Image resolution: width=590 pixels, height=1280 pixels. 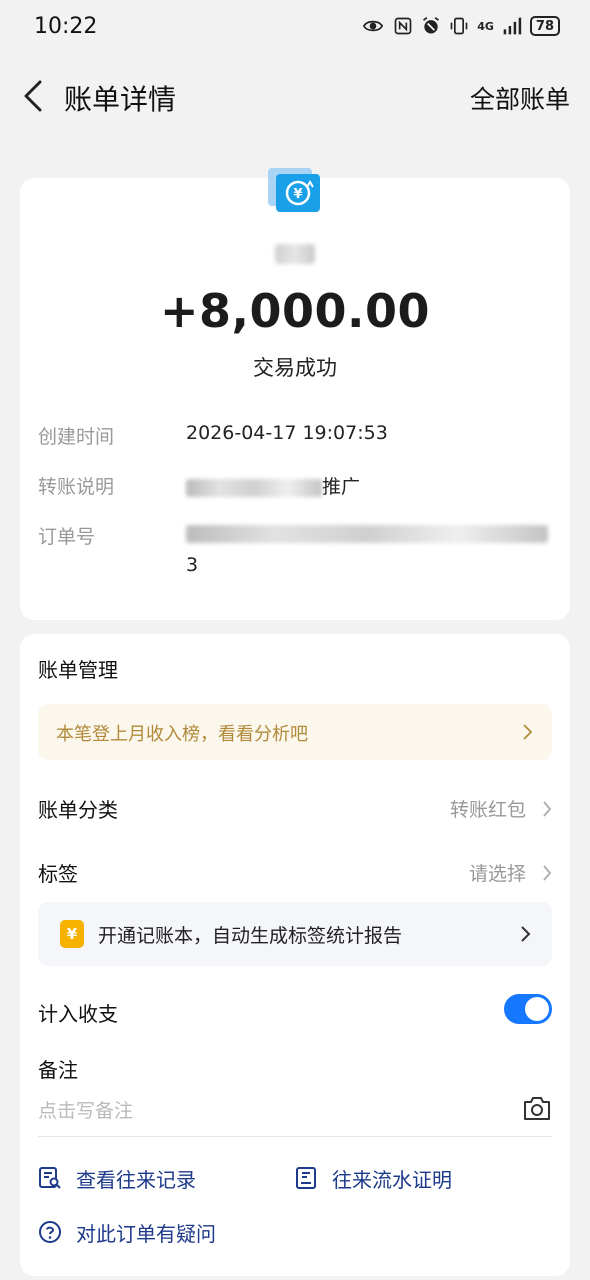 What do you see at coordinates (182, 734) in the screenshot?
I see `promo-text: 本笔登上月收入榜，看看分析吧` at bounding box center [182, 734].